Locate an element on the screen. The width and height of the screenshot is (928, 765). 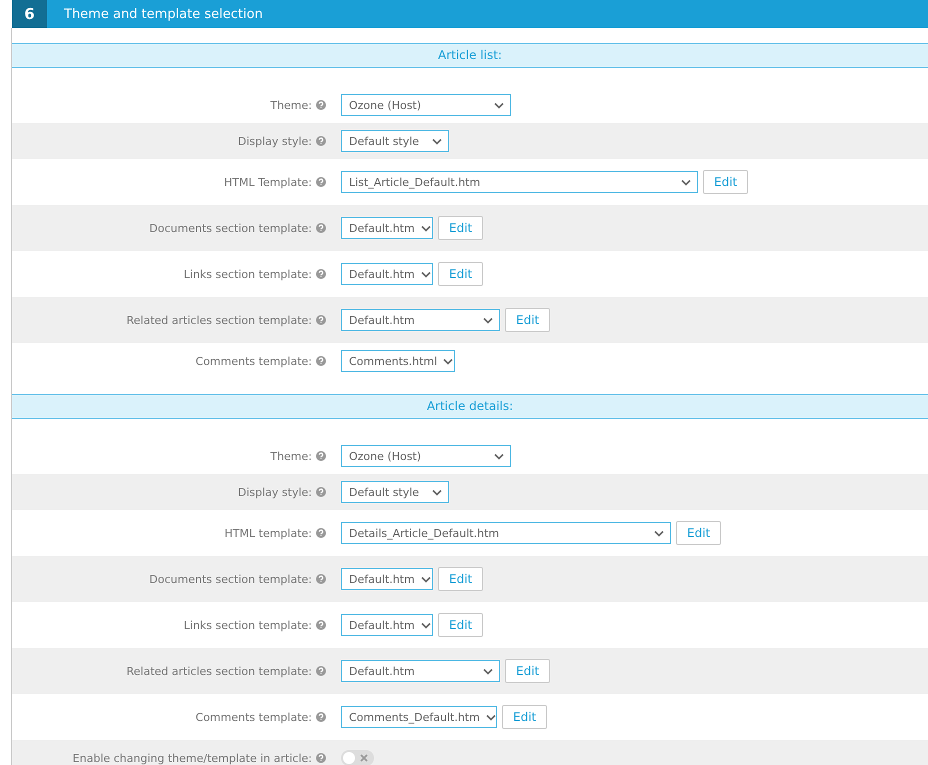
select-field: List_Article_Default.htm is located at coordinates (519, 182).